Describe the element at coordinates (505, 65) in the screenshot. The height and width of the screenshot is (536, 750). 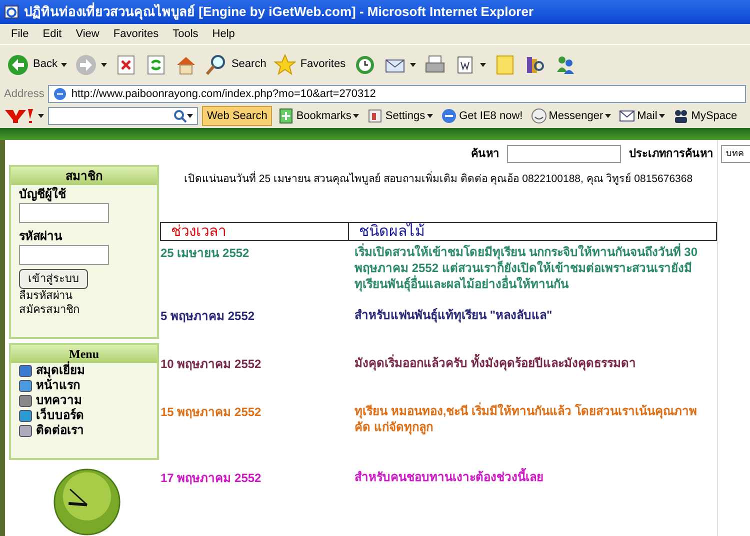
I see `note-icon` at that location.